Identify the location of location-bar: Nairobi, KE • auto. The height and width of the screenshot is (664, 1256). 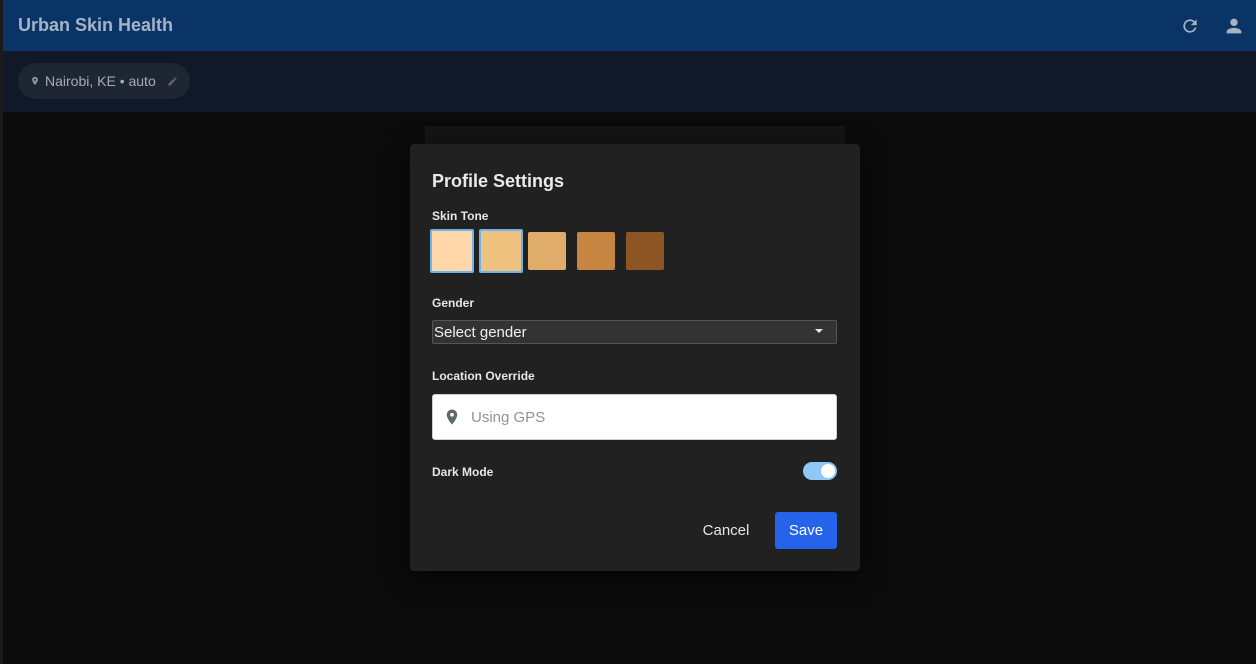
(629, 81).